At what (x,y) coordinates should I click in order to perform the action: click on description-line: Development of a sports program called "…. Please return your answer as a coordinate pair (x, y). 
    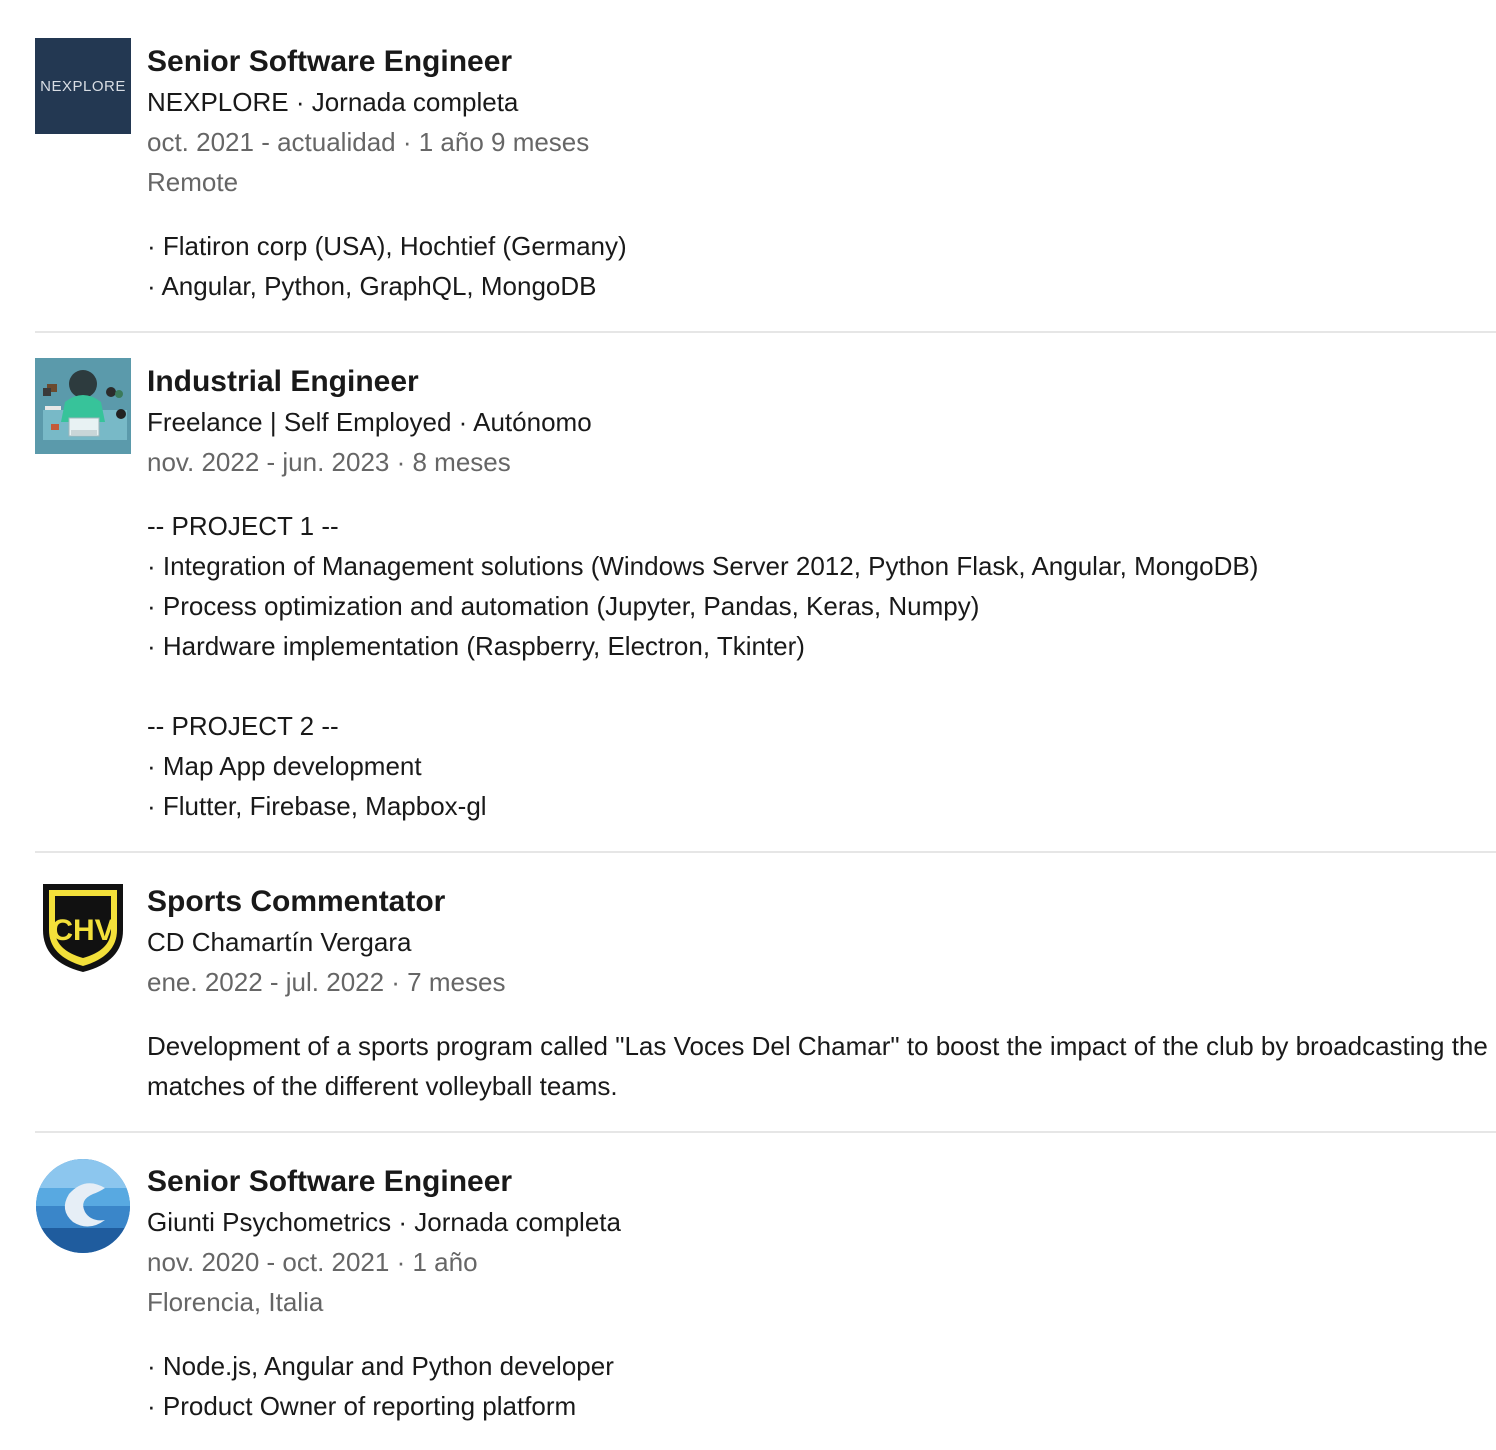
    Looking at the image, I should click on (817, 1066).